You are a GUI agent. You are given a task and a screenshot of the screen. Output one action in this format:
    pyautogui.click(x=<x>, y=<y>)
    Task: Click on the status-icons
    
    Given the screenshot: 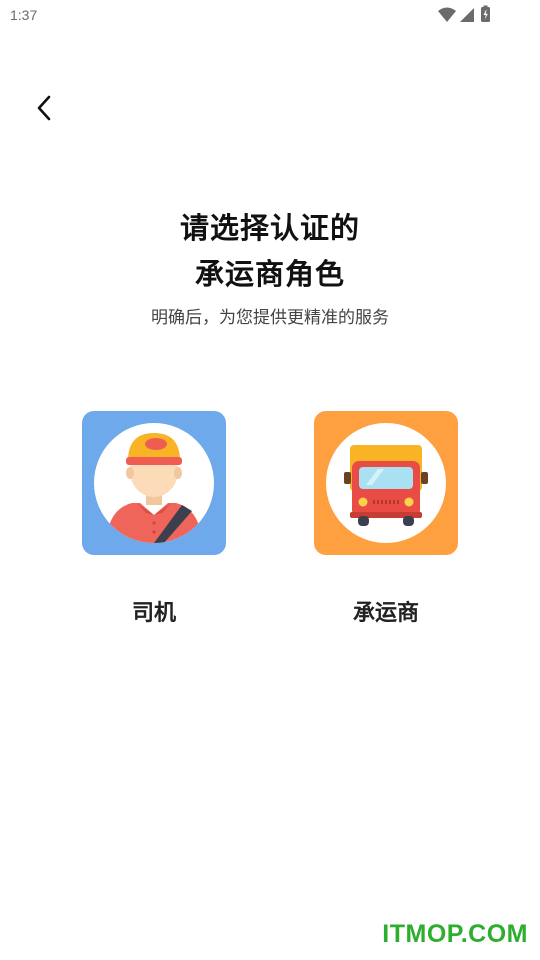 What is the action you would take?
    pyautogui.click(x=471, y=15)
    